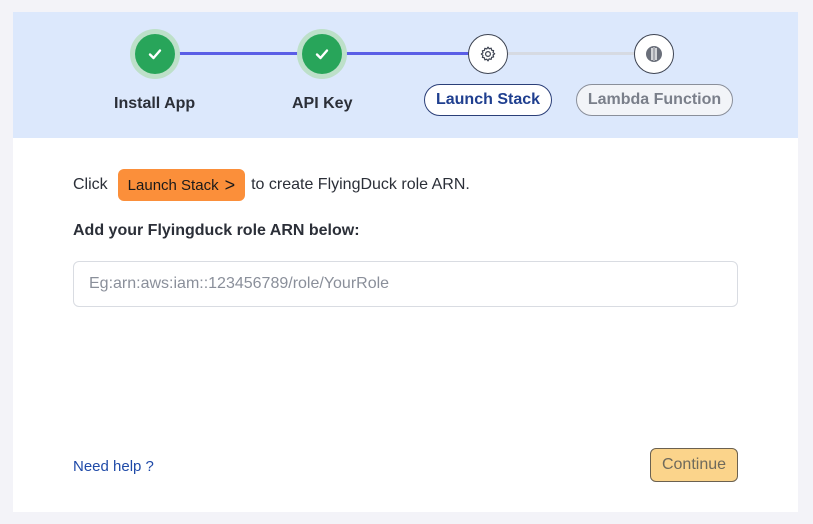  I want to click on step-install-app-circle, so click(155, 54).